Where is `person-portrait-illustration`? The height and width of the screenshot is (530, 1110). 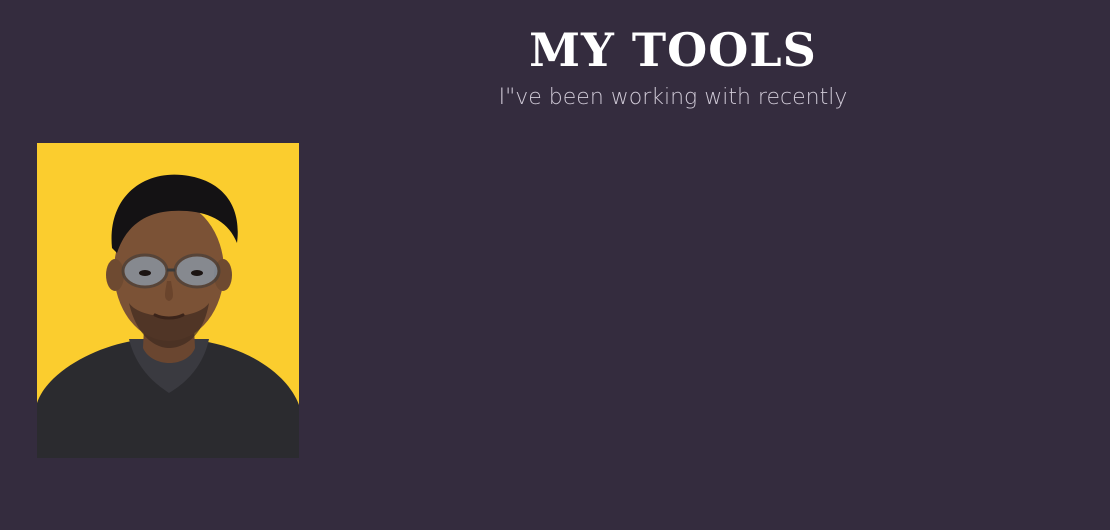
person-portrait-illustration is located at coordinates (168, 300).